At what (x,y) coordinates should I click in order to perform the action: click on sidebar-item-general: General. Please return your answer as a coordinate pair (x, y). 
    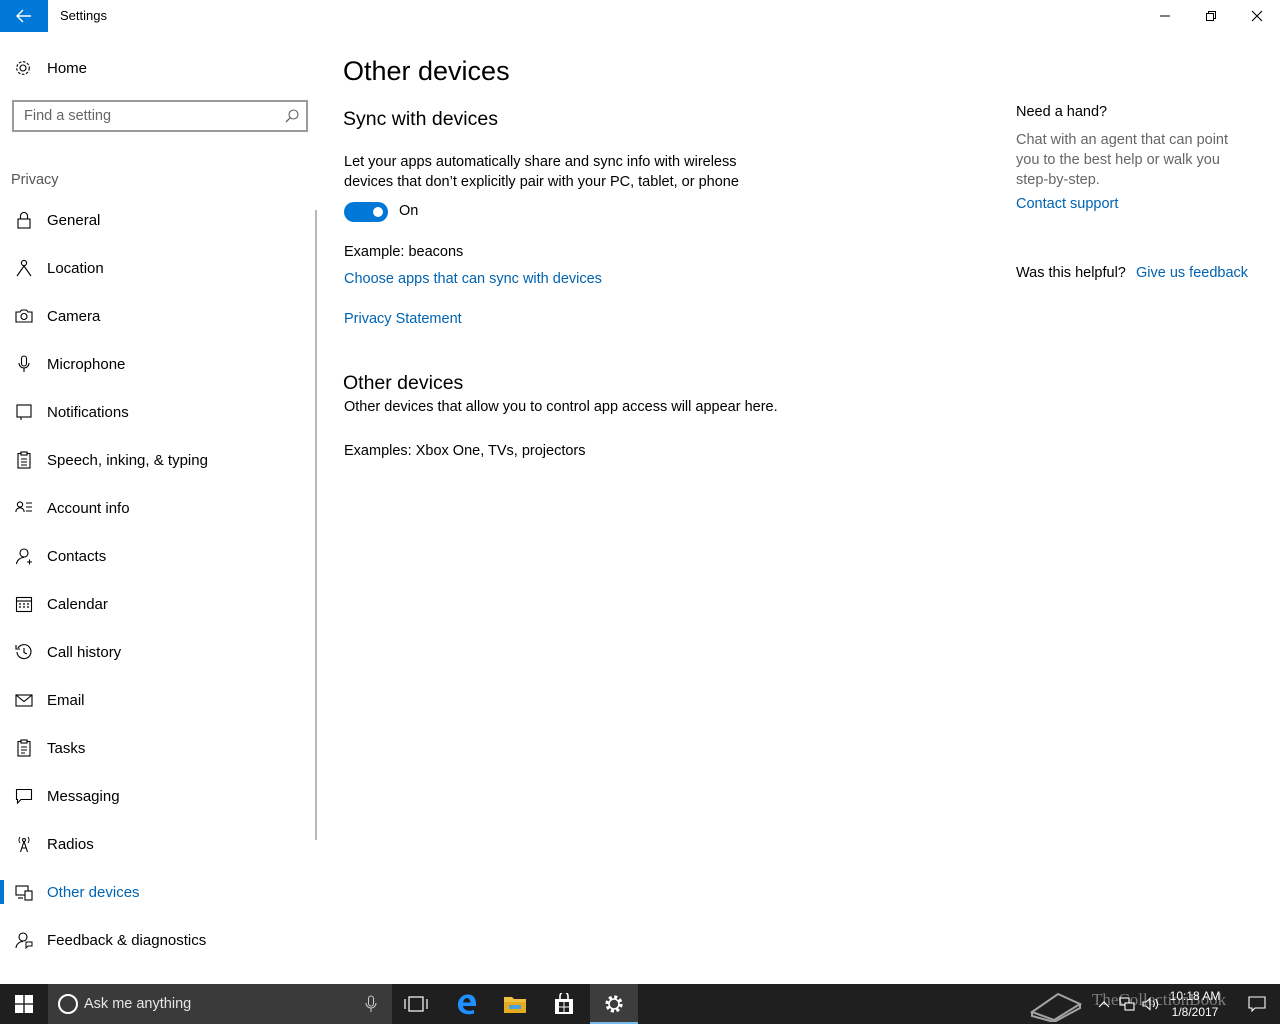
    Looking at the image, I should click on (160, 220).